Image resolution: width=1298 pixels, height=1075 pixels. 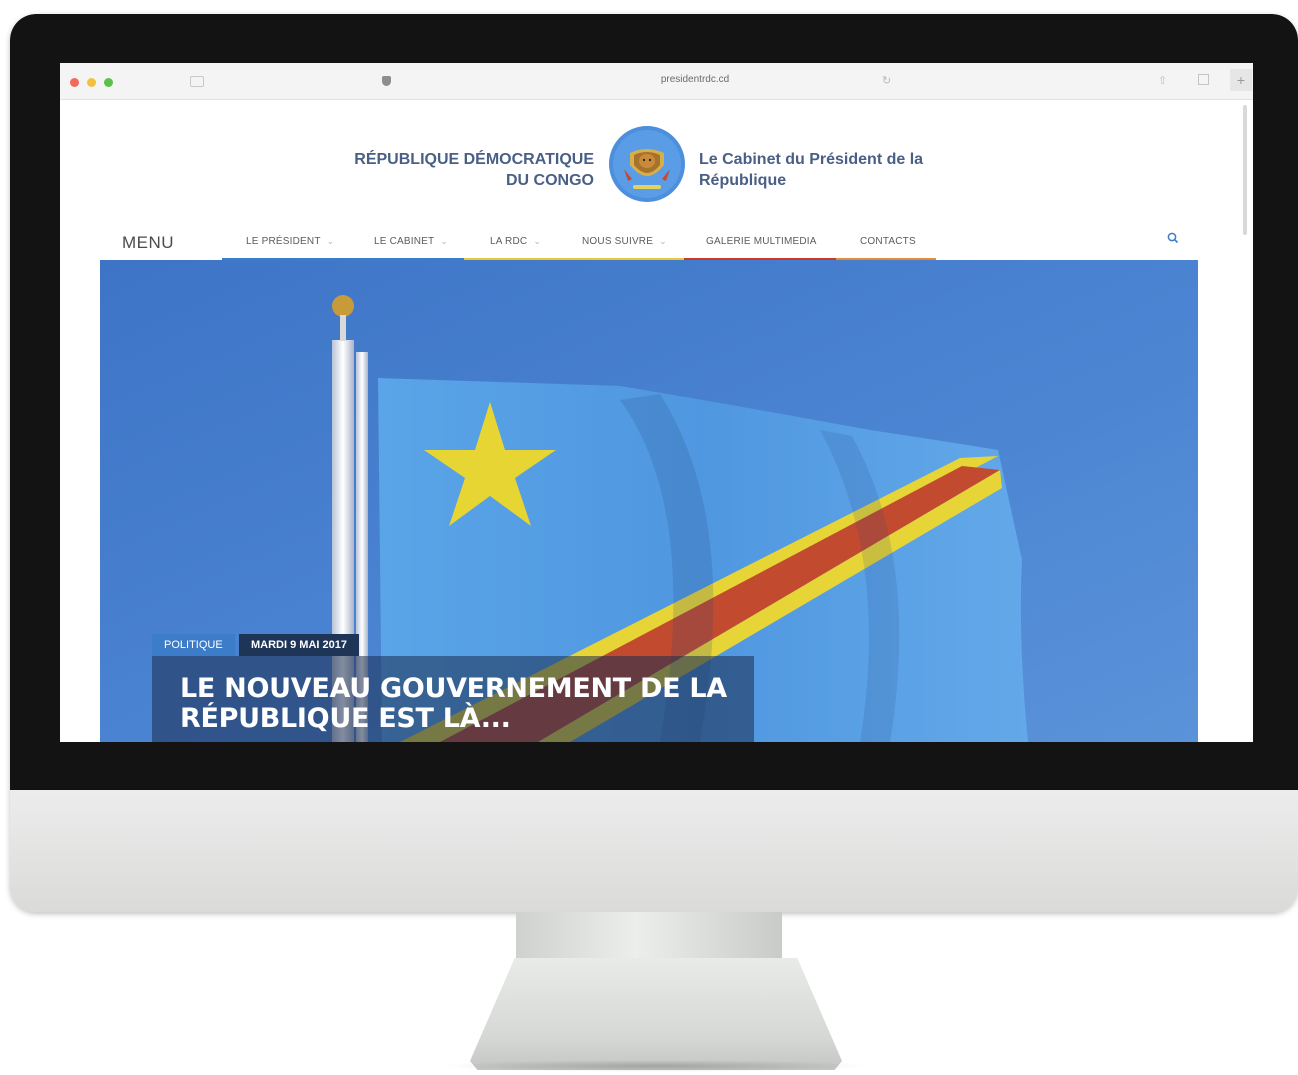 I want to click on monitor-neck, so click(x=649, y=936).